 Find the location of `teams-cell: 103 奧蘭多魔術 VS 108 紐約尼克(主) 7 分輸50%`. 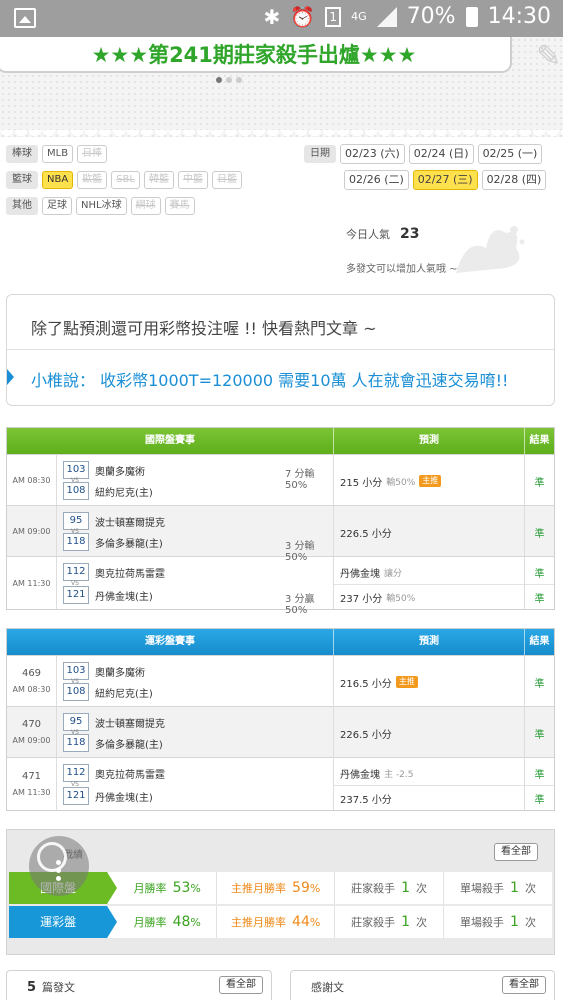

teams-cell: 103 奧蘭多魔術 VS 108 紐約尼克(主) 7 分輸50% is located at coordinates (195, 480).